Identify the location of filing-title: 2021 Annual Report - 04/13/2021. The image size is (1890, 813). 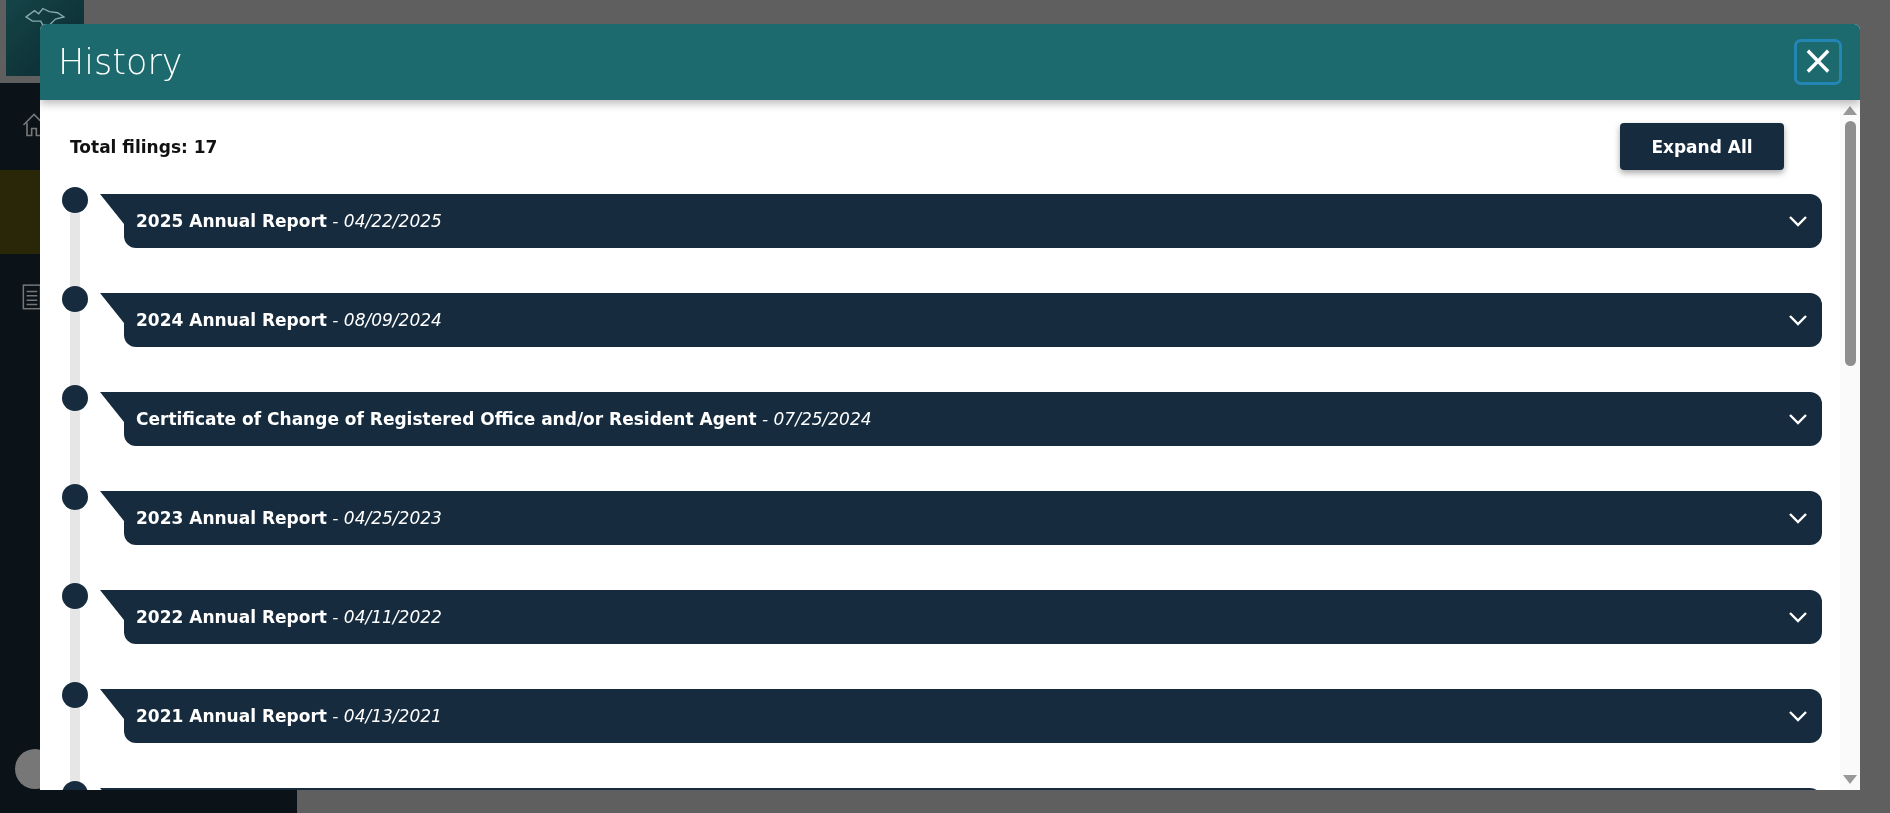
(289, 716).